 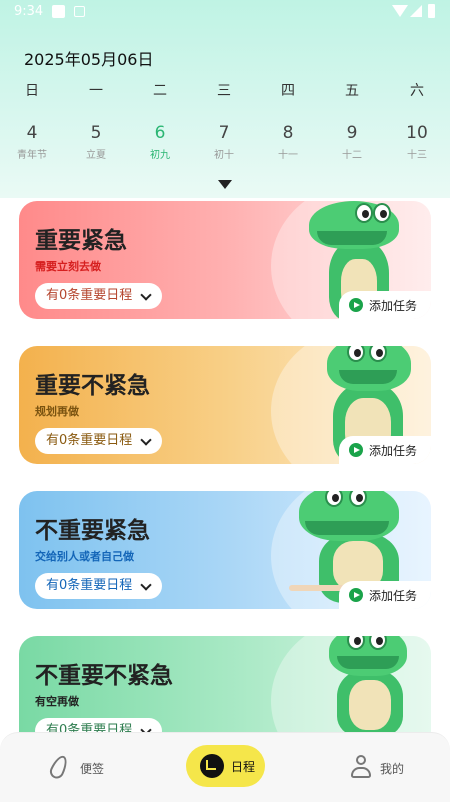 What do you see at coordinates (75, 767) in the screenshot?
I see `nav-notes: 便签` at bounding box center [75, 767].